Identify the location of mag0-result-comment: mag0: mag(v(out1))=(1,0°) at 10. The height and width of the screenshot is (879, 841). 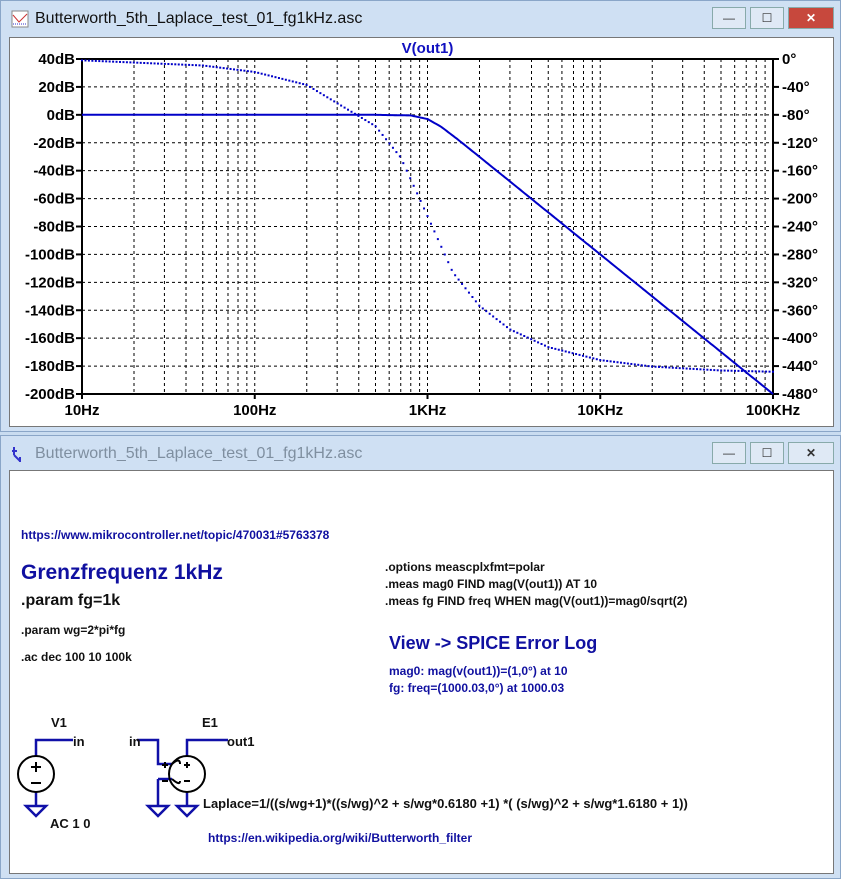
(478, 671).